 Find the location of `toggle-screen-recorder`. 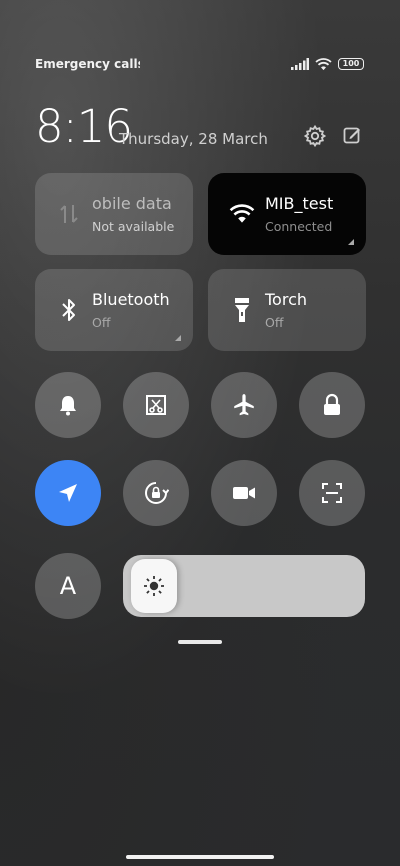

toggle-screen-recorder is located at coordinates (244, 493).